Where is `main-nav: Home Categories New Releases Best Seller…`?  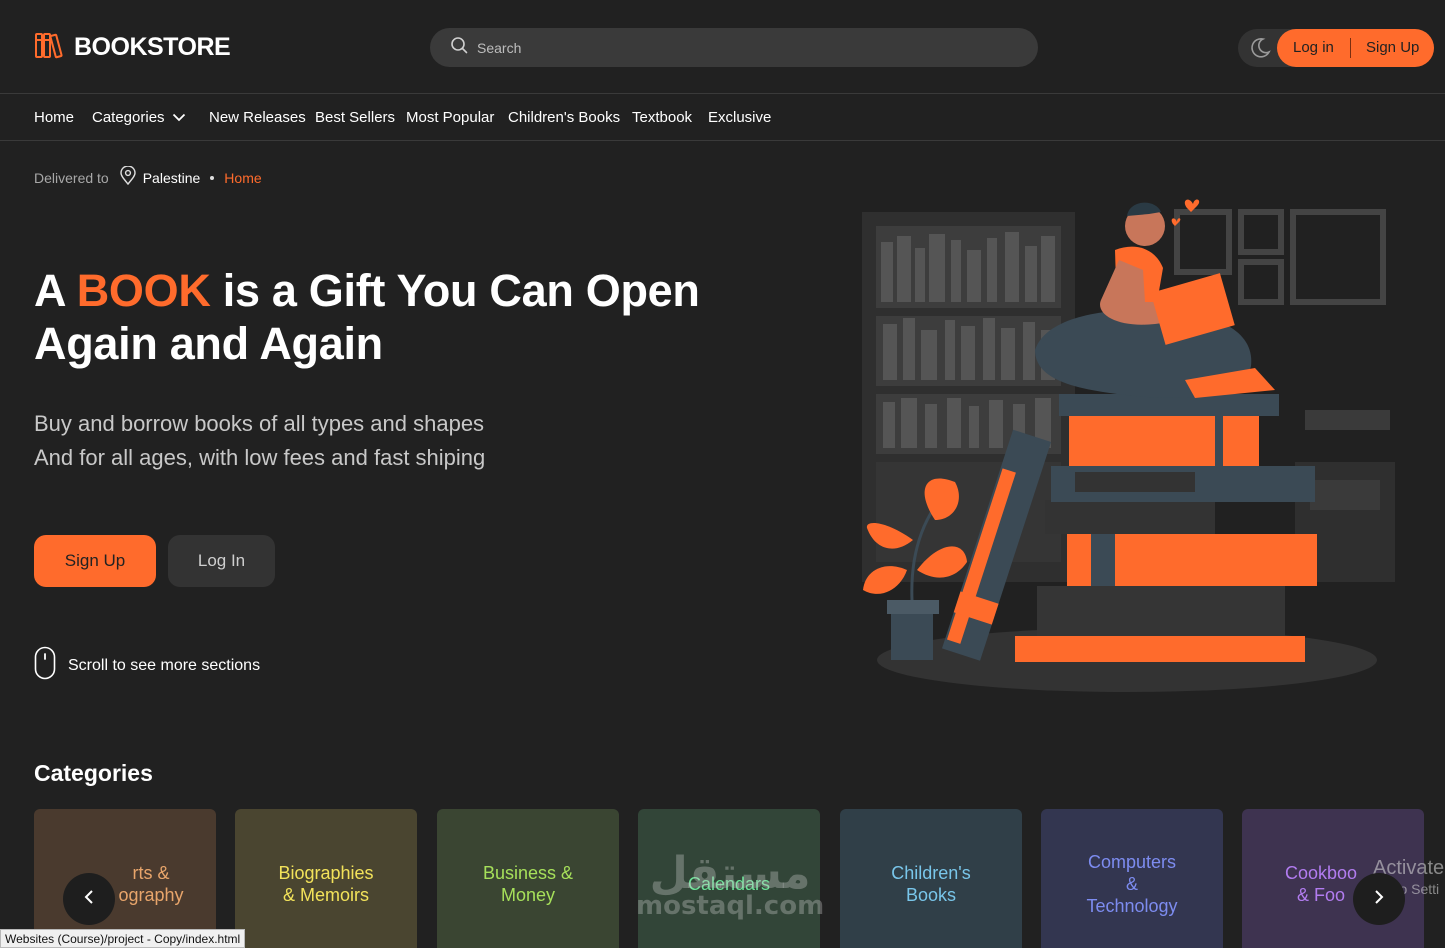
main-nav: Home Categories New Releases Best Seller… is located at coordinates (722, 117).